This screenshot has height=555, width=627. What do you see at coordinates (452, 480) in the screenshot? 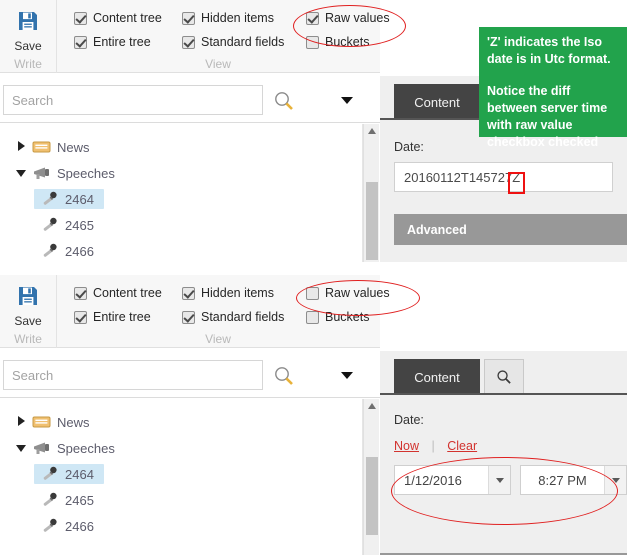
I see `date-picker-combo: 1/12/2016` at bounding box center [452, 480].